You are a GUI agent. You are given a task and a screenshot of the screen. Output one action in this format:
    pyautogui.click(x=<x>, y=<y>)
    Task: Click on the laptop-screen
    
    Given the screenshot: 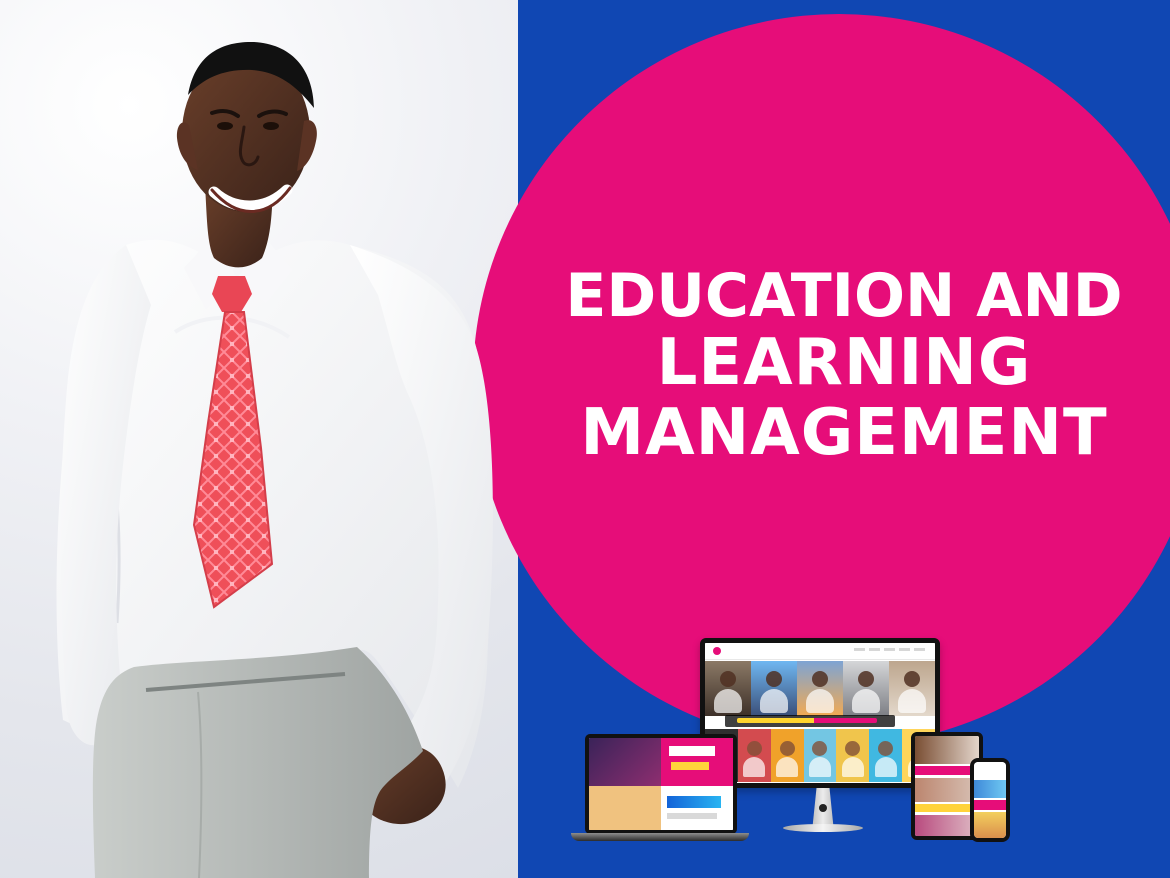 What is the action you would take?
    pyautogui.click(x=661, y=784)
    